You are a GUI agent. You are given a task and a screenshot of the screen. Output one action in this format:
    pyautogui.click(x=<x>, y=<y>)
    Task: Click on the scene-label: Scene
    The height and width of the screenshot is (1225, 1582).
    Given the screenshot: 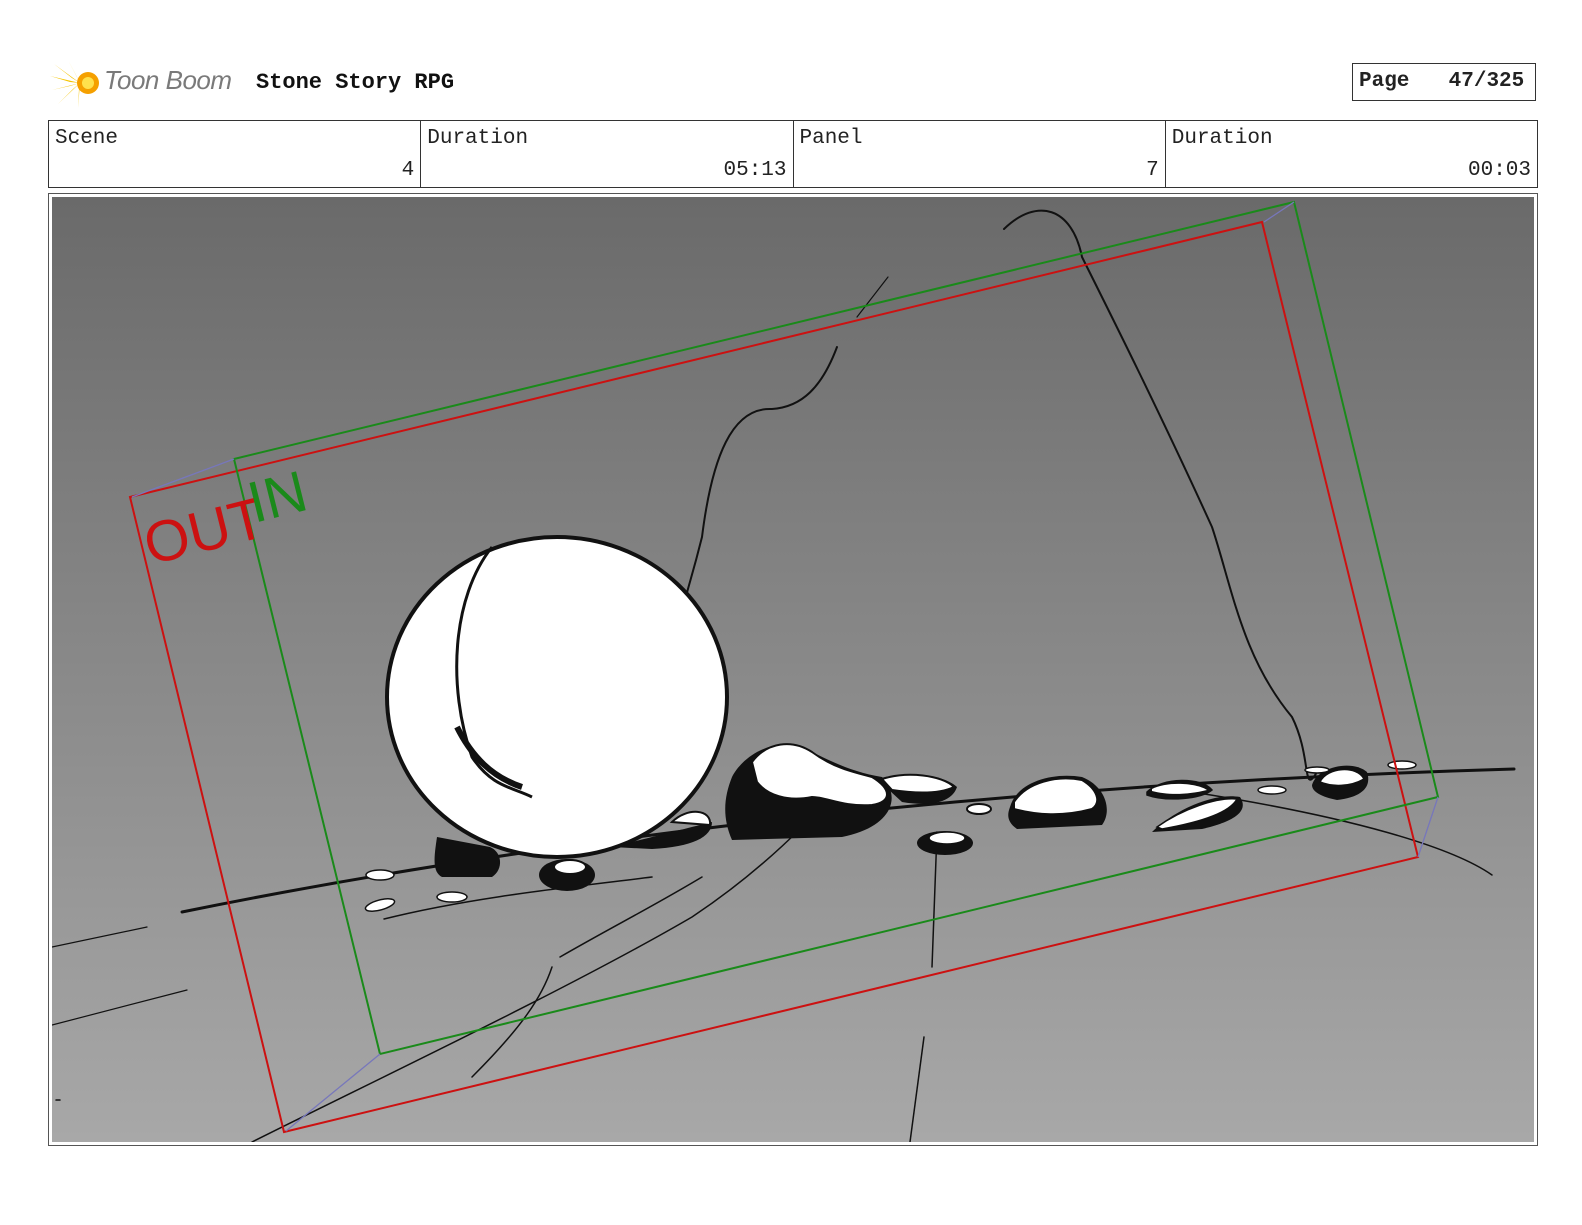 What is the action you would take?
    pyautogui.click(x=87, y=138)
    